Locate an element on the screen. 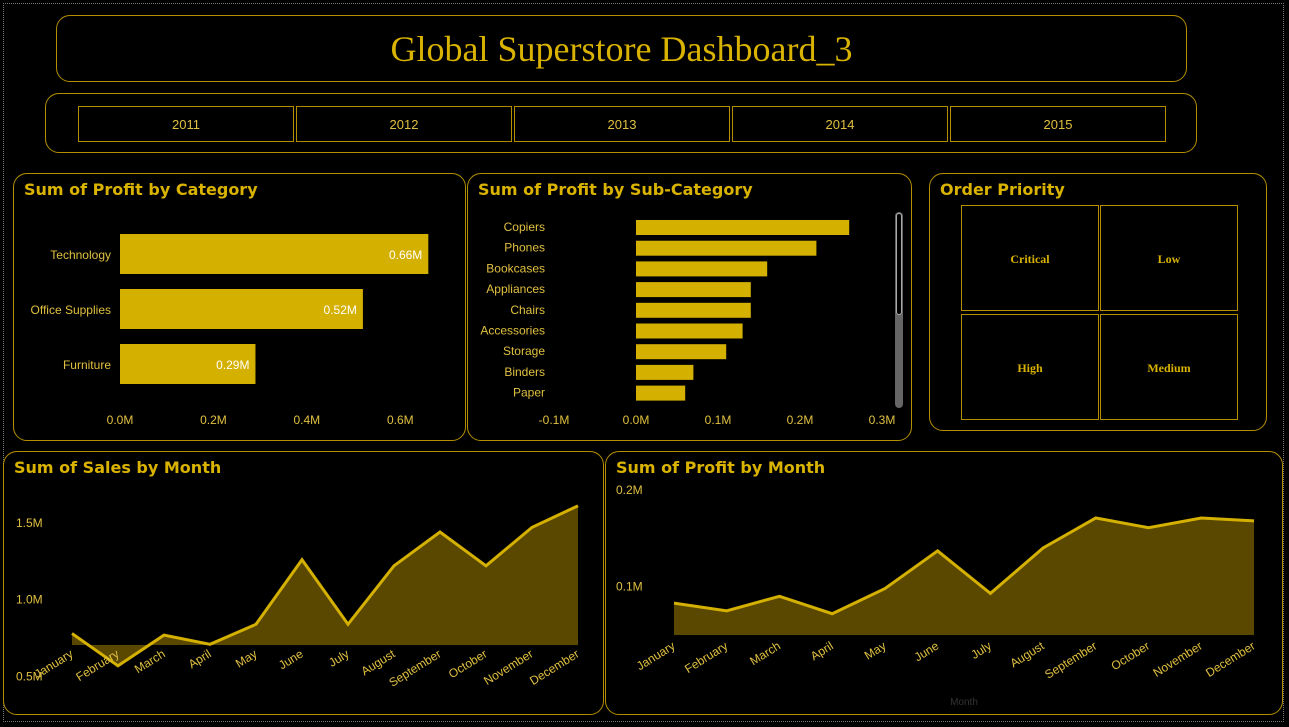 The height and width of the screenshot is (727, 1289). month-label: March is located at coordinates (765, 654).